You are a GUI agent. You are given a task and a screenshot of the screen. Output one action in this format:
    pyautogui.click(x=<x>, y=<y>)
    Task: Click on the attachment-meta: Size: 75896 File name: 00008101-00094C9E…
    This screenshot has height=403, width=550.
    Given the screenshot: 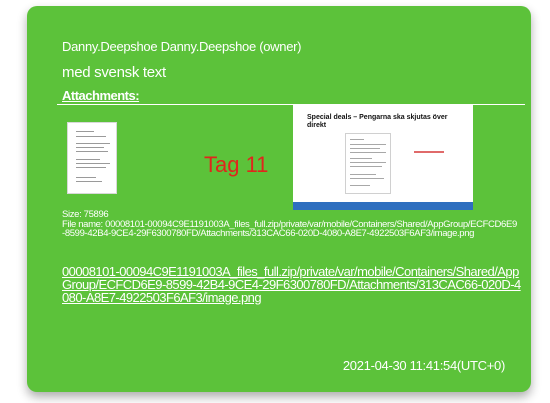 What is the action you would take?
    pyautogui.click(x=289, y=224)
    